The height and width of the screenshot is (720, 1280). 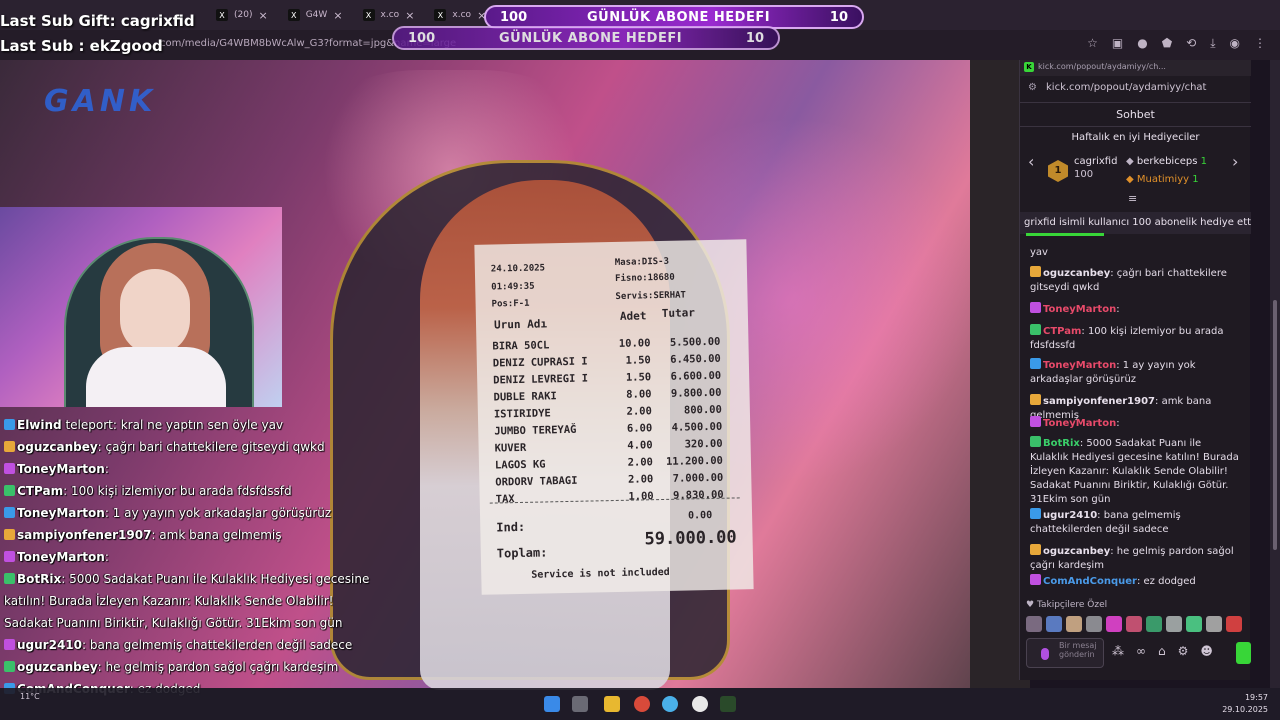 What do you see at coordinates (1132, 198) in the screenshot?
I see `collapse-icon: ≡` at bounding box center [1132, 198].